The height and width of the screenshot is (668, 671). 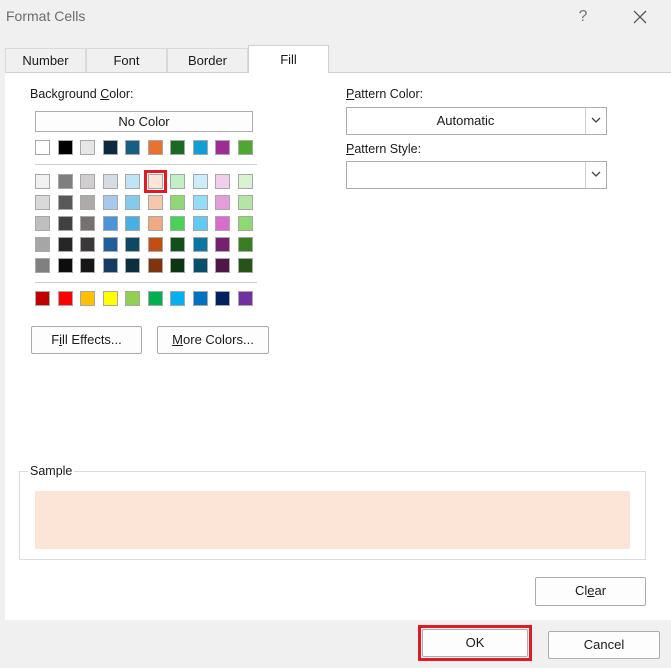 I want to click on pattern-style-value, so click(x=465, y=175).